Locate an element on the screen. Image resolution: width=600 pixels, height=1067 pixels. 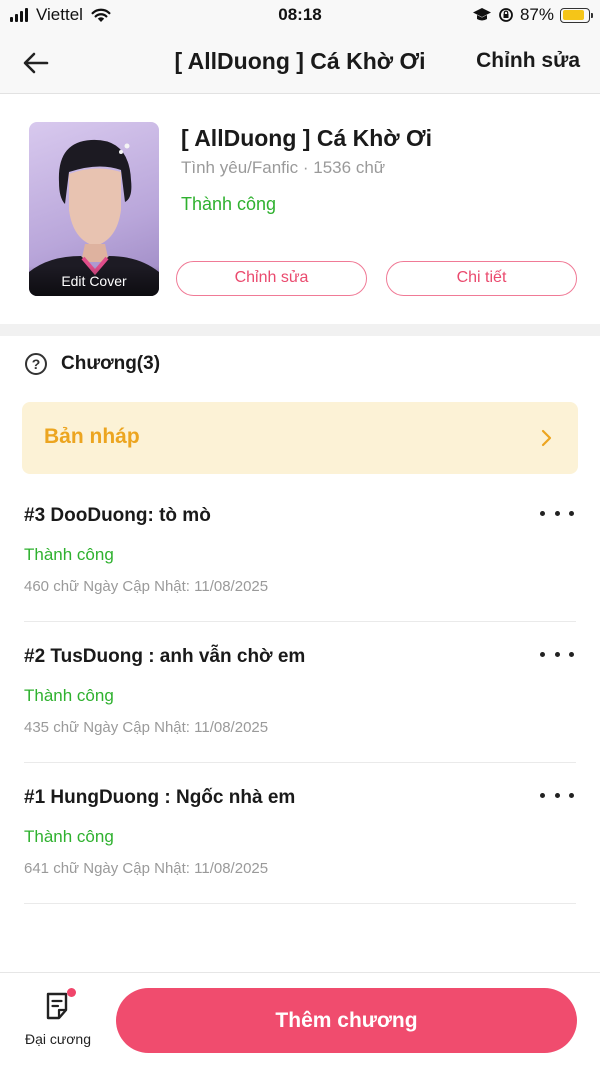
edit-story-button: Chỉnh sửa is located at coordinates (528, 61).